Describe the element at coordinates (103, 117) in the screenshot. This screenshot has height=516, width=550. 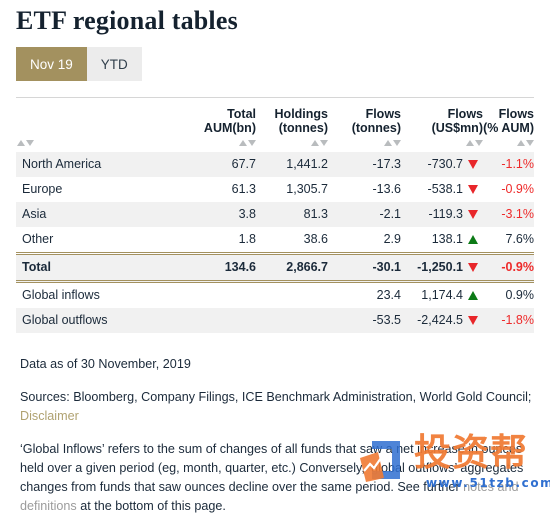
I see `header-region` at that location.